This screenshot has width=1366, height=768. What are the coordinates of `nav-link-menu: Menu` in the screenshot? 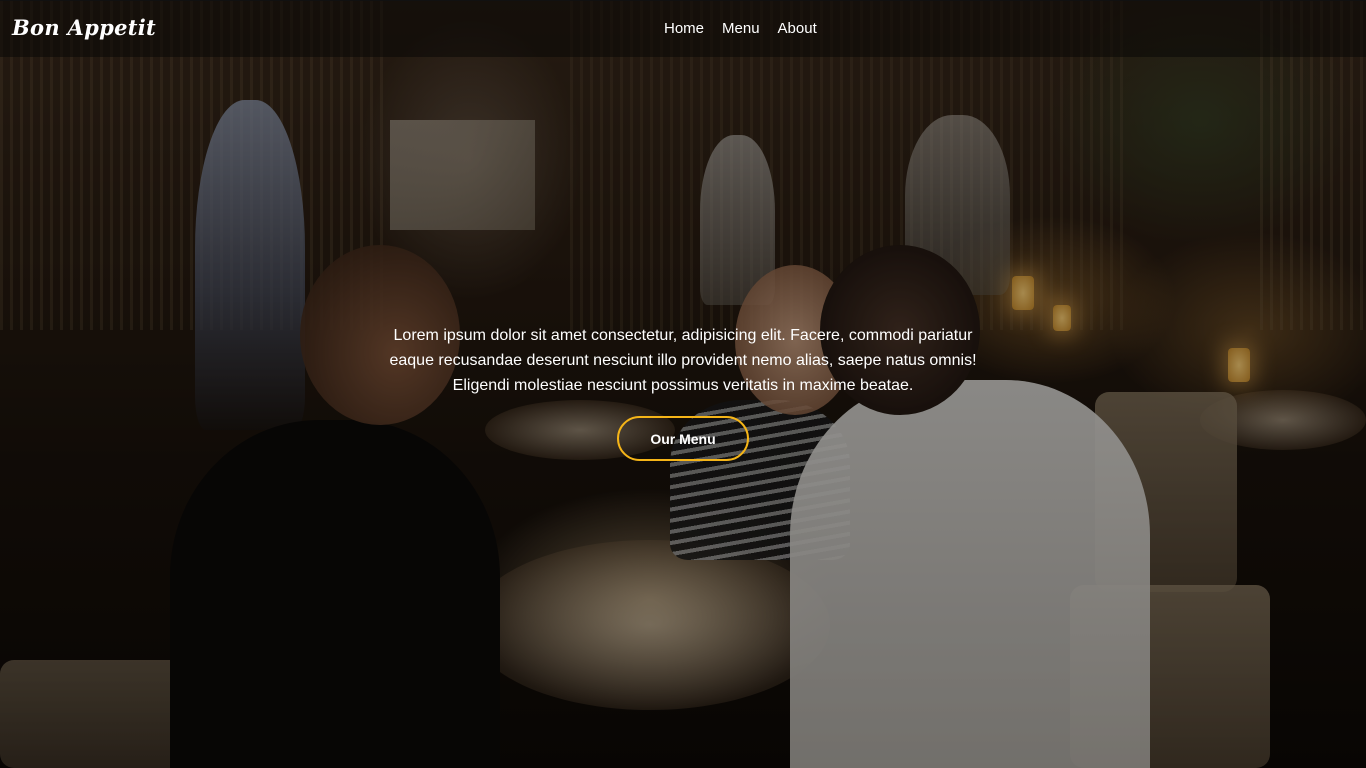 It's located at (741, 28).